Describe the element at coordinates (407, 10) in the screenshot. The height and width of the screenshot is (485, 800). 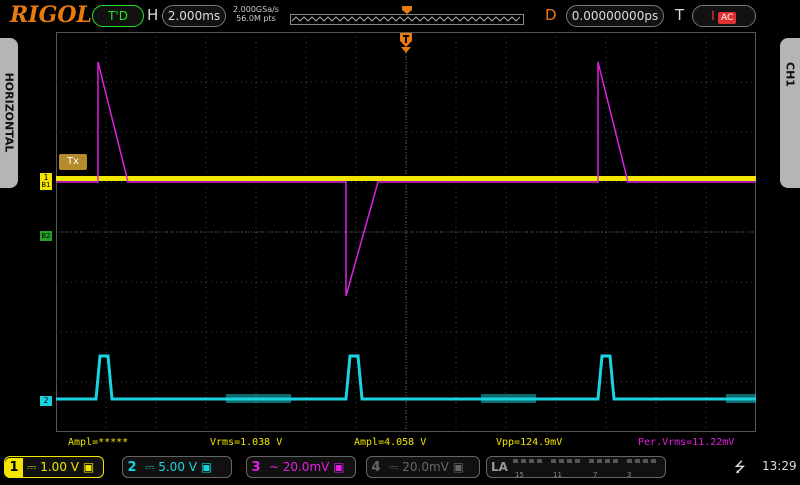
I see `overview-trigger-marker` at that location.